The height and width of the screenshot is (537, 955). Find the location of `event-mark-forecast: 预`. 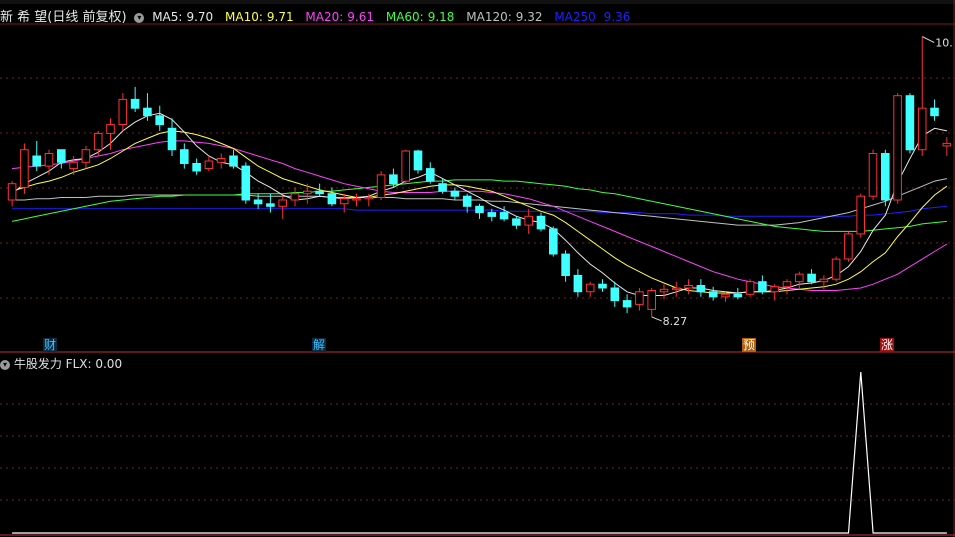

event-mark-forecast: 预 is located at coordinates (749, 345).